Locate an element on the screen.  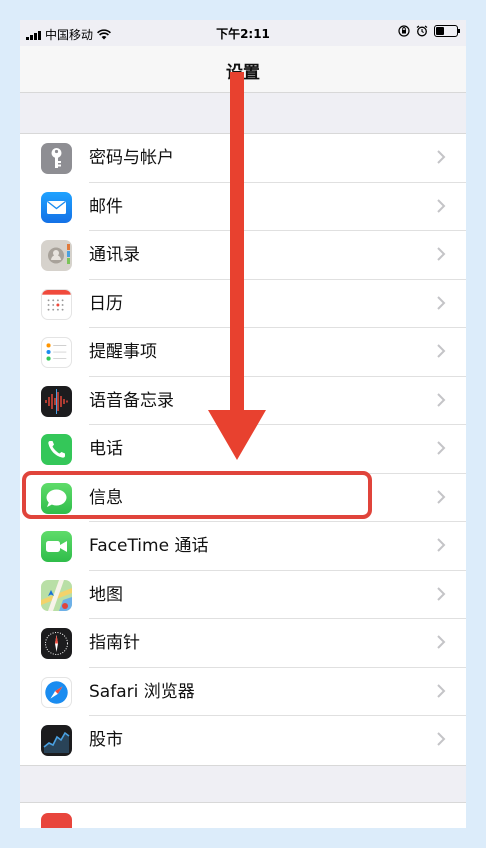
mail-icon is located at coordinates (56, 207).